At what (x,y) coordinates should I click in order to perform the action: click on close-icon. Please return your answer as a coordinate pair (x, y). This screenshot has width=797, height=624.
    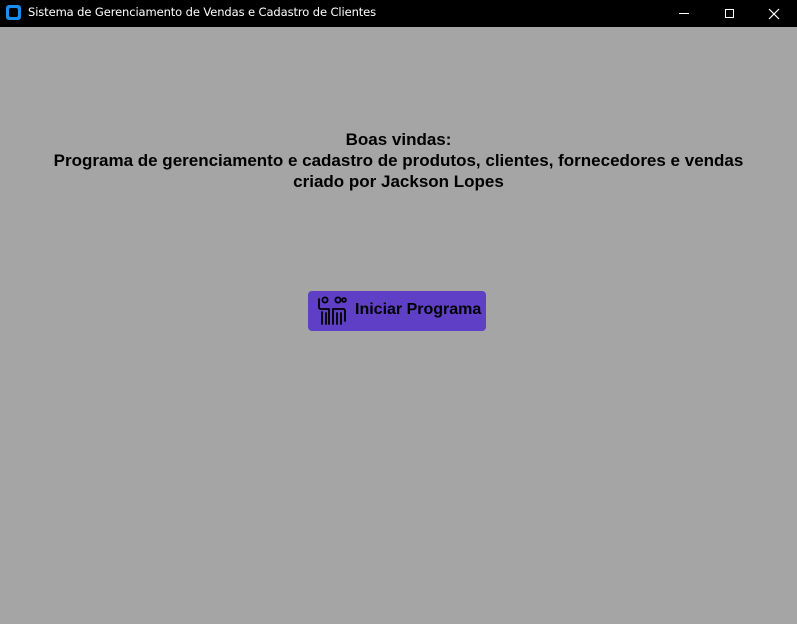
    Looking at the image, I should click on (774, 13).